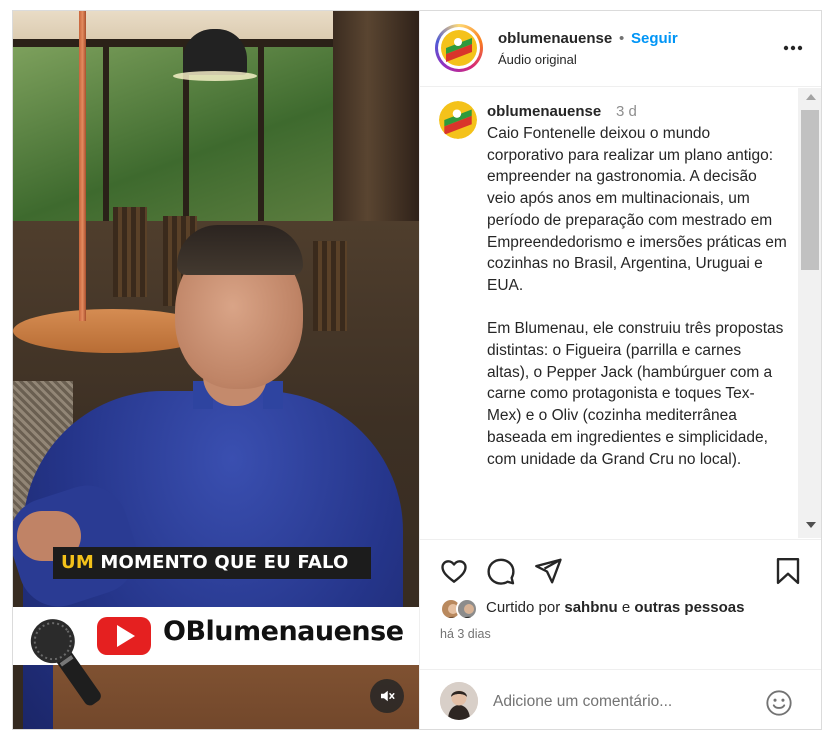 This screenshot has width=826, height=740. What do you see at coordinates (626, 607) in the screenshot?
I see `likes-conjunction: e` at bounding box center [626, 607].